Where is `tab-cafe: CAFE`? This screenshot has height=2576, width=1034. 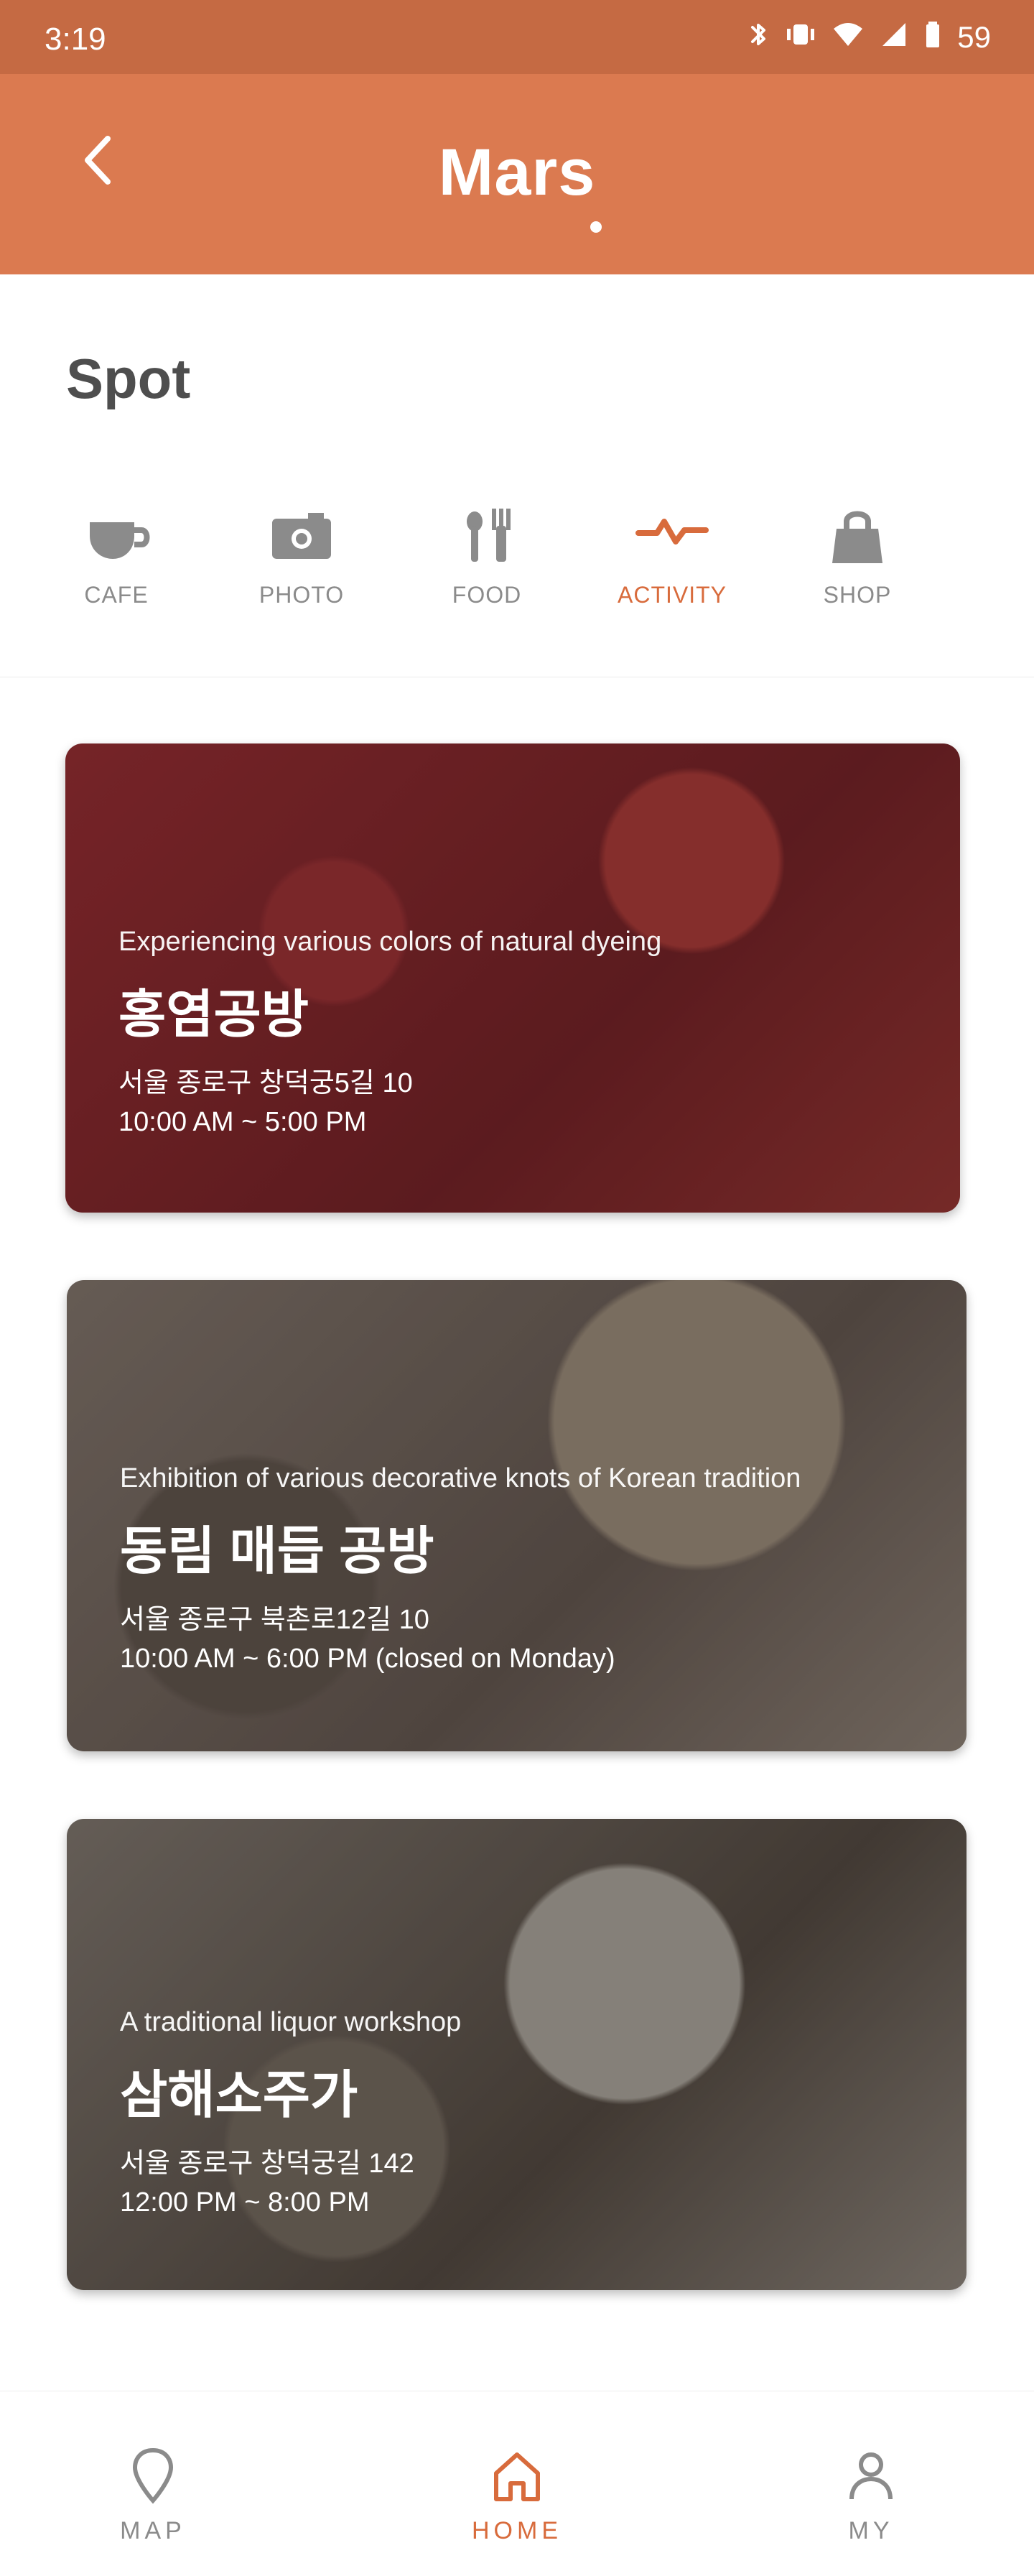
tab-cafe: CAFE is located at coordinates (116, 569).